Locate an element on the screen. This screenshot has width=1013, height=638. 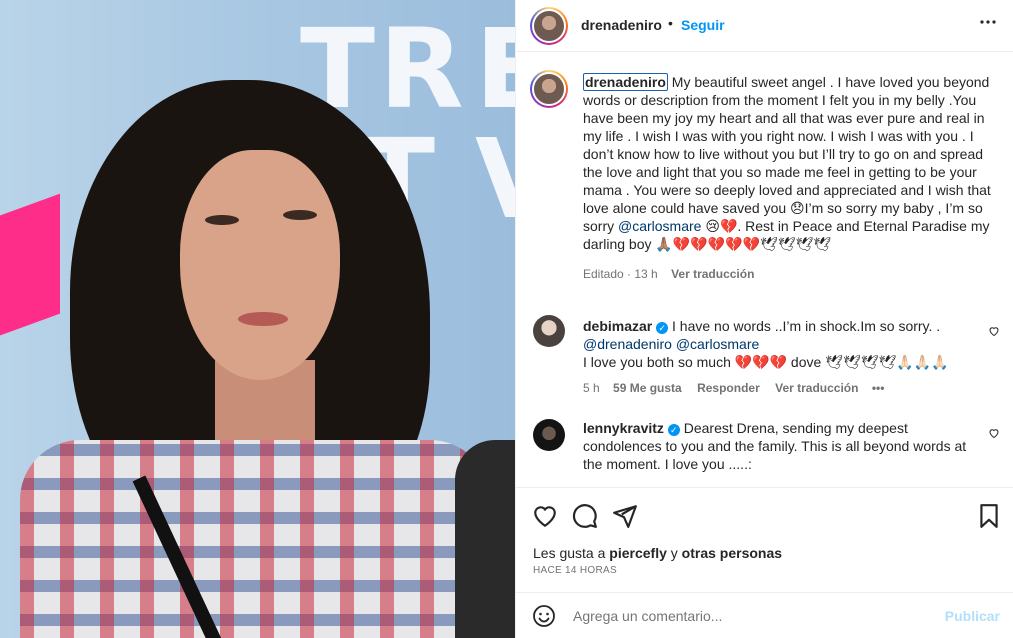
plaid-shirt is located at coordinates (255, 539).